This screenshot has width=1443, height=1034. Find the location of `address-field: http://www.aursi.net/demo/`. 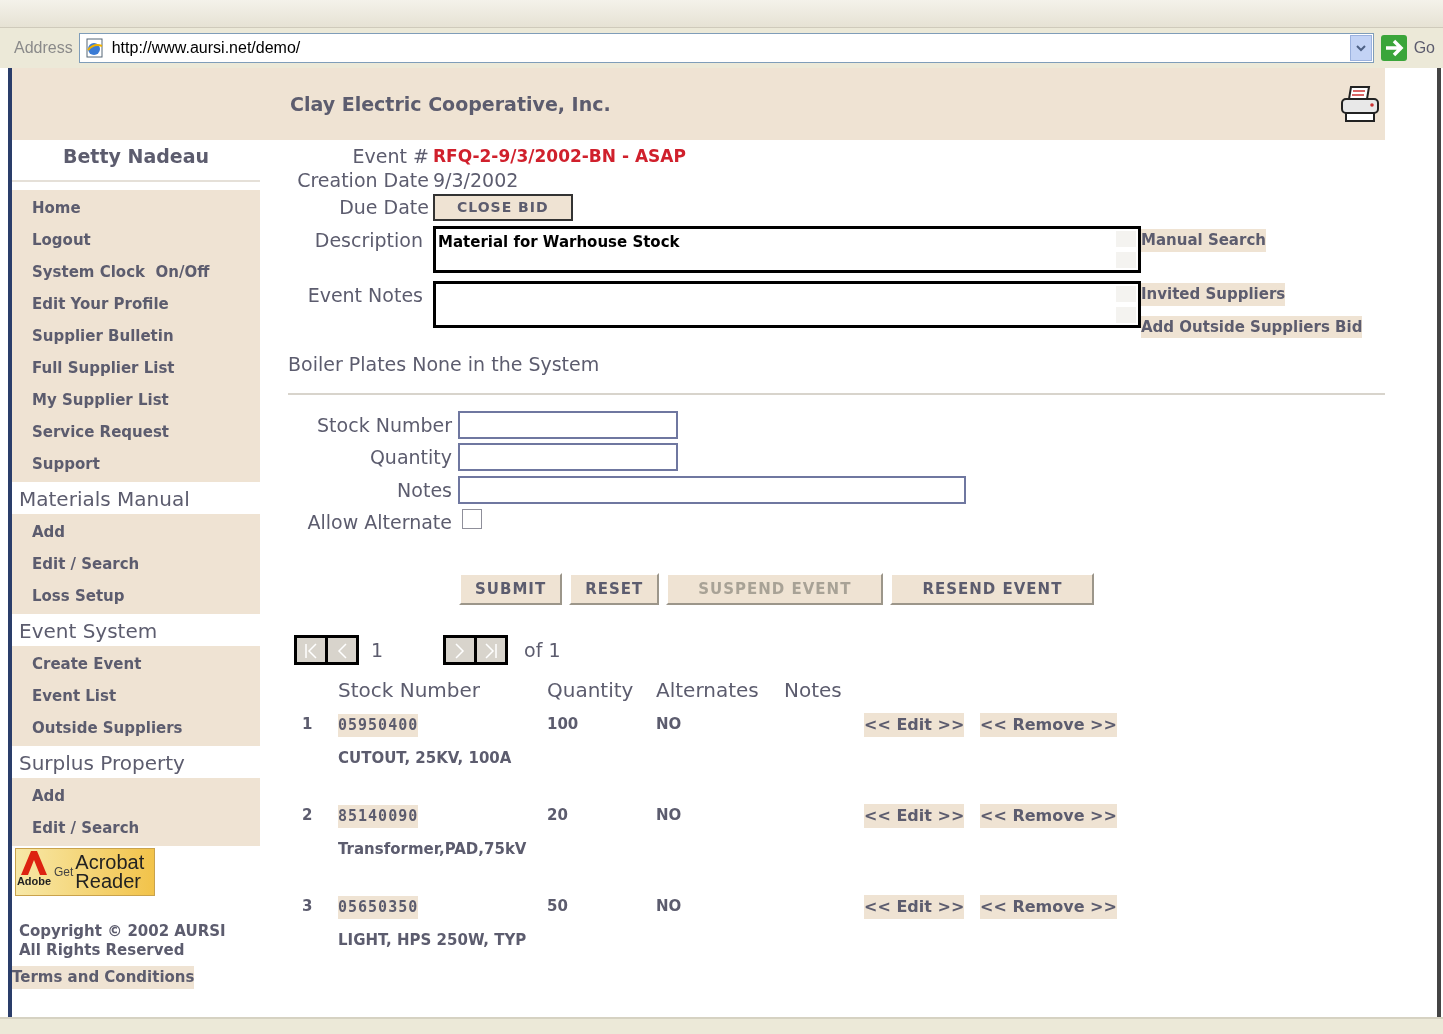

address-field: http://www.aursi.net/demo/ is located at coordinates (726, 48).